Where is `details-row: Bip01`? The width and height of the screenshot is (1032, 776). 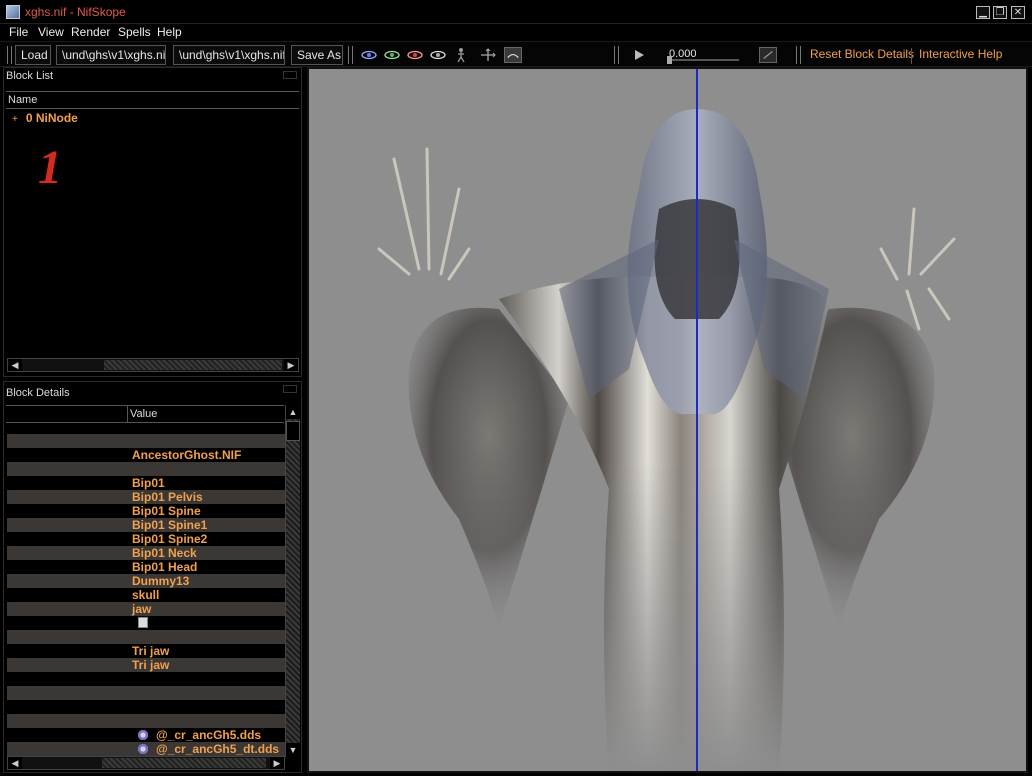
details-row: Bip01 is located at coordinates (146, 483).